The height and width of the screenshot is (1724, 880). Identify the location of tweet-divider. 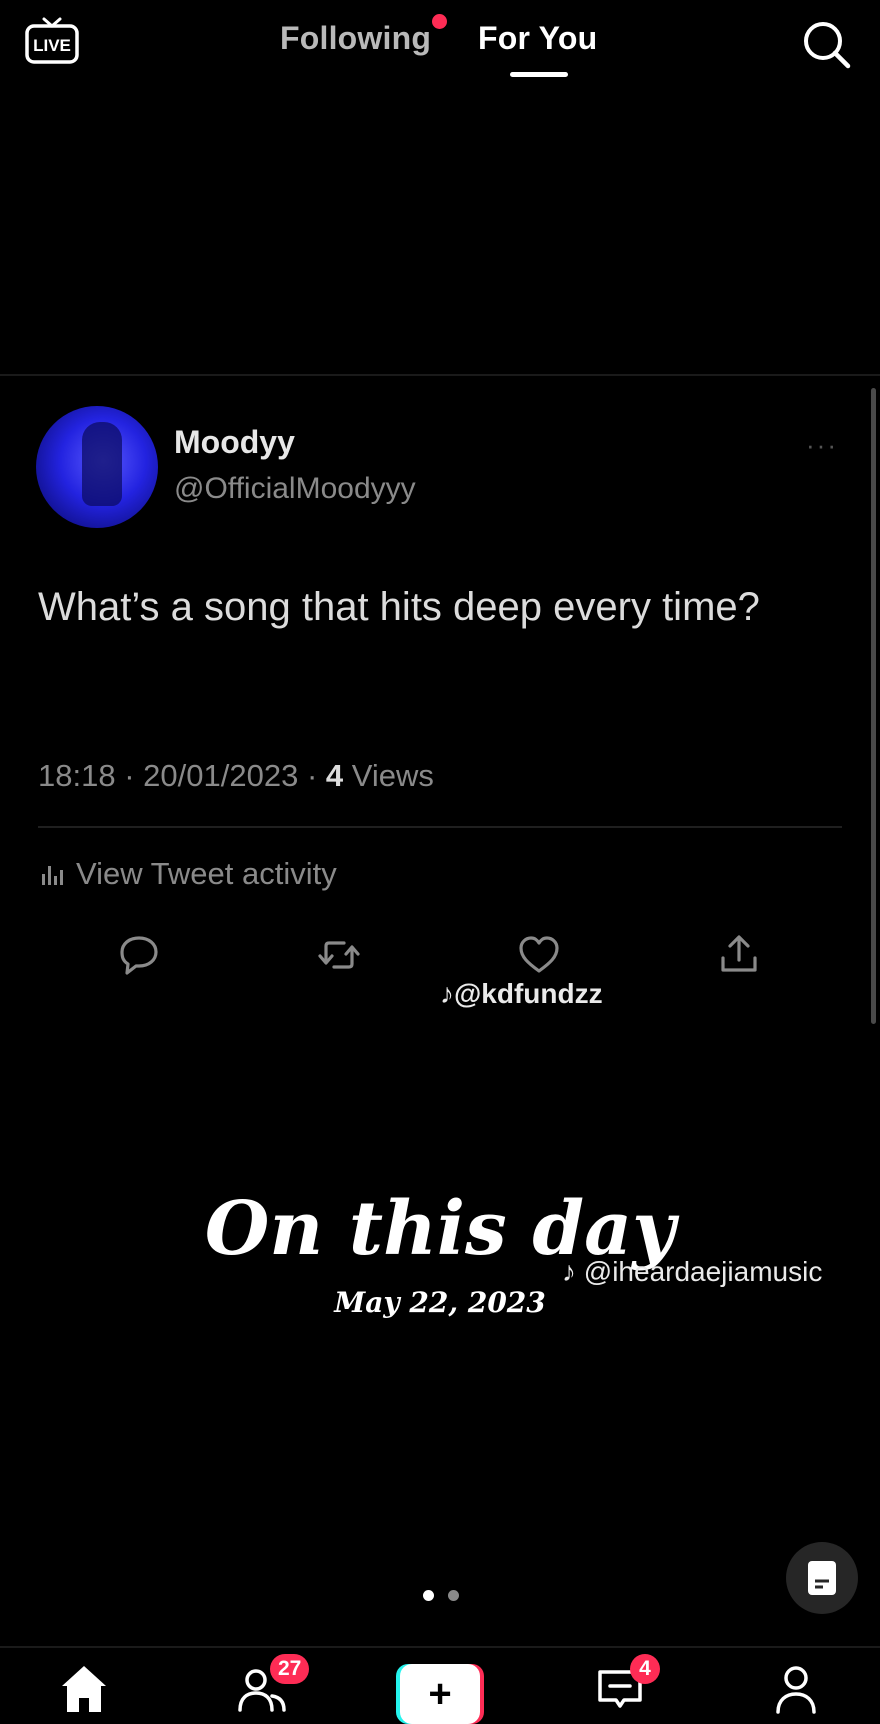
(440, 827).